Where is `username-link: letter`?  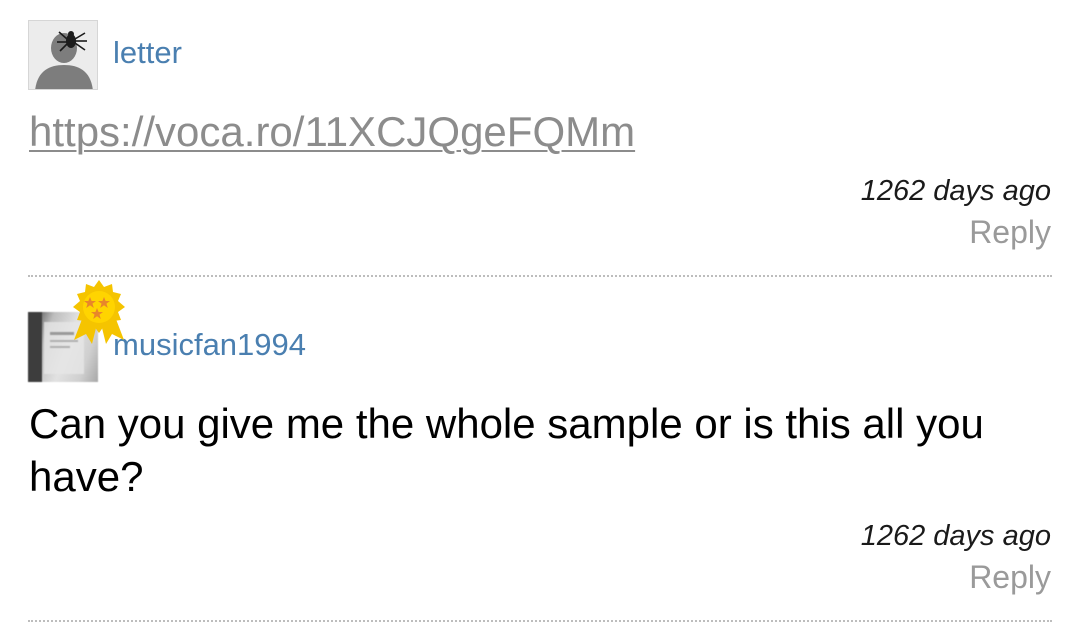
username-link: letter is located at coordinates (147, 53).